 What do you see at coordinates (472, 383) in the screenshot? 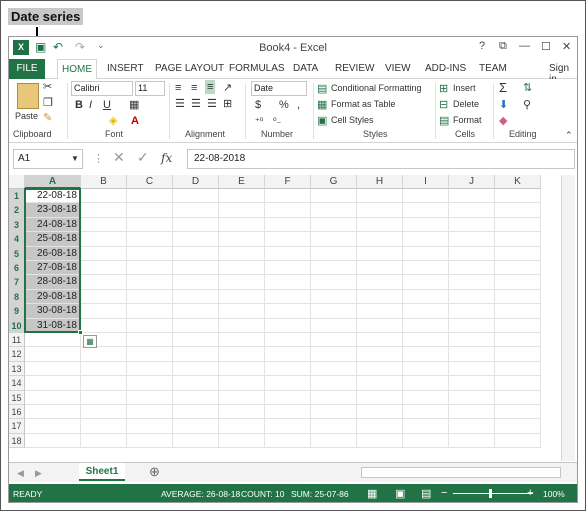
I see `cell-J14` at bounding box center [472, 383].